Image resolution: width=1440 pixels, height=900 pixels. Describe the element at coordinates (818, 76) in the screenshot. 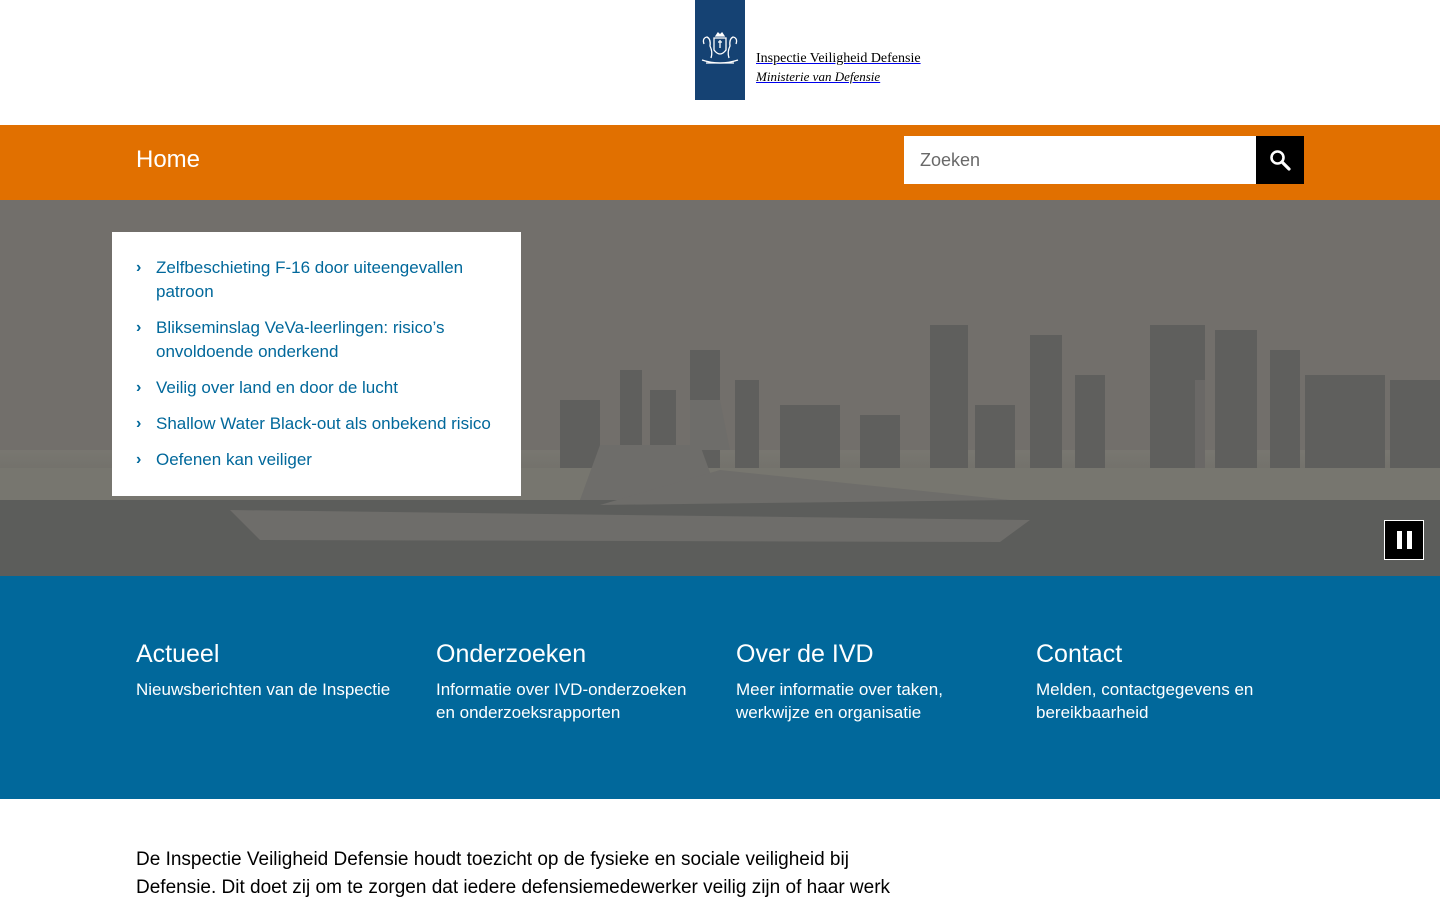

I see `ministry-name: Ministerie van Defensie` at that location.